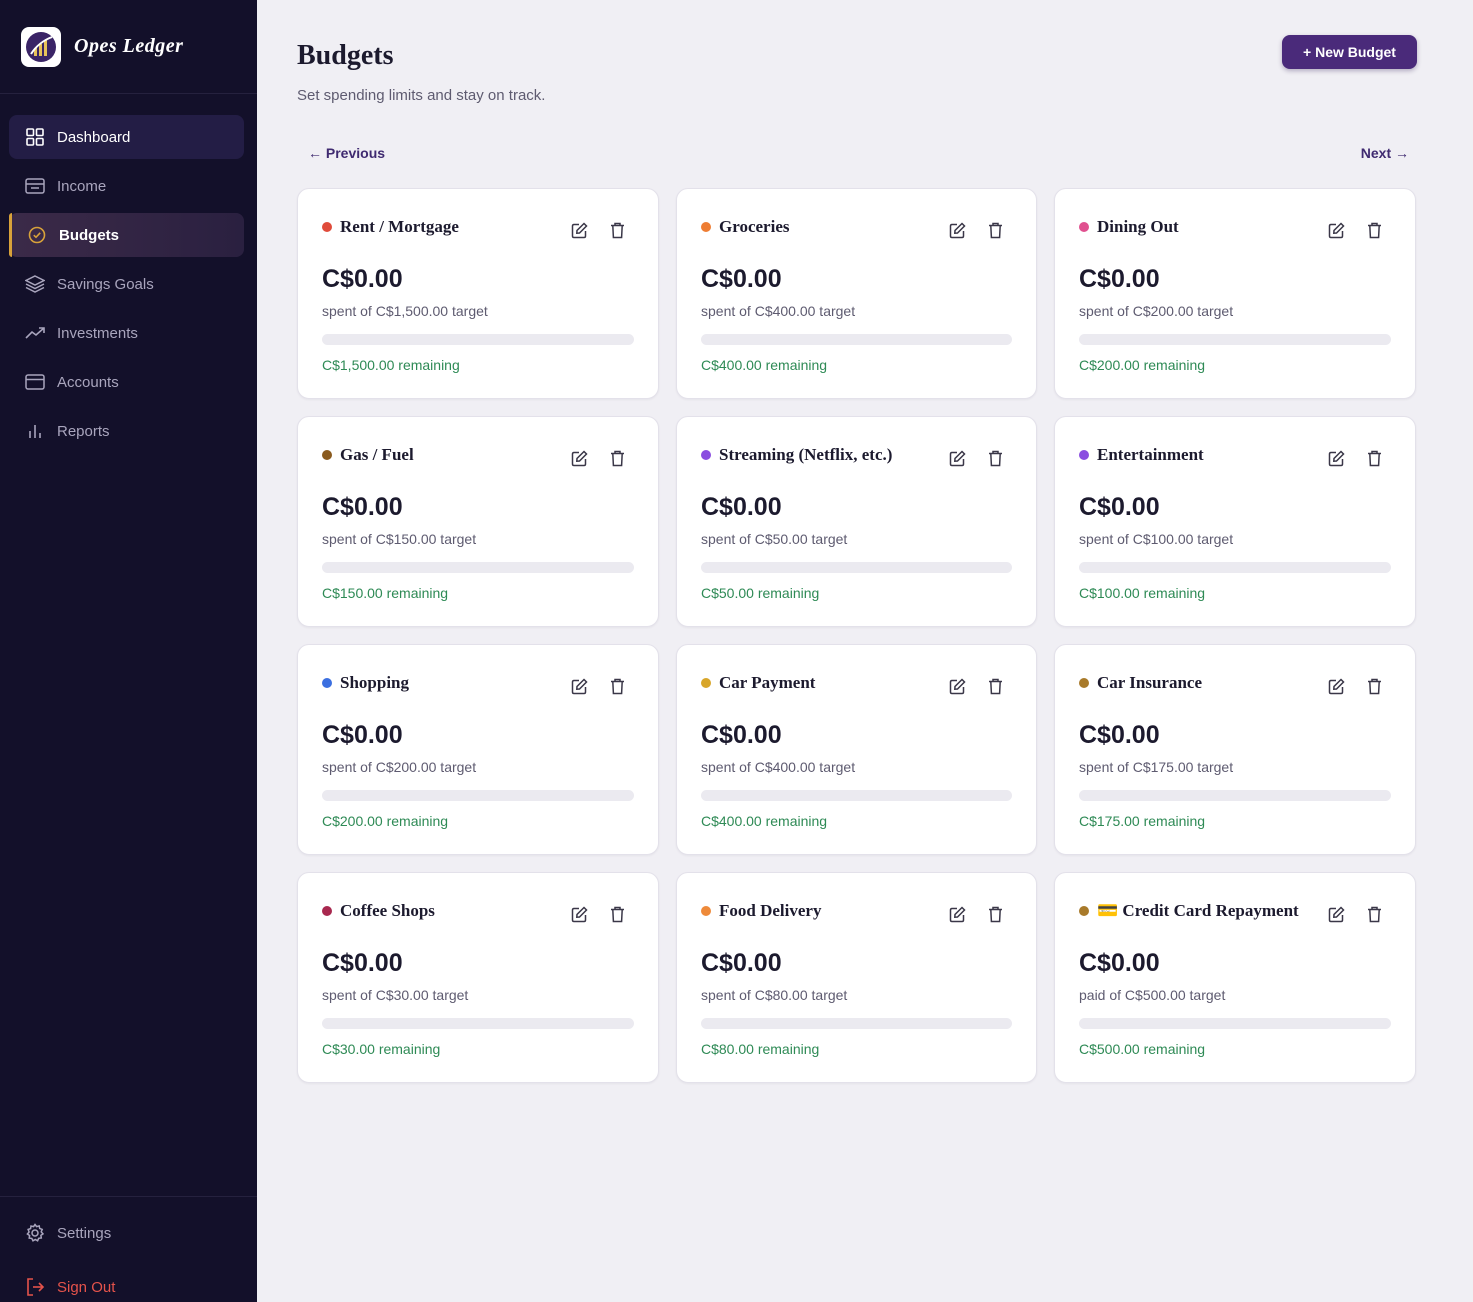  Describe the element at coordinates (1385, 153) in the screenshot. I see `next-button: Next →` at that location.